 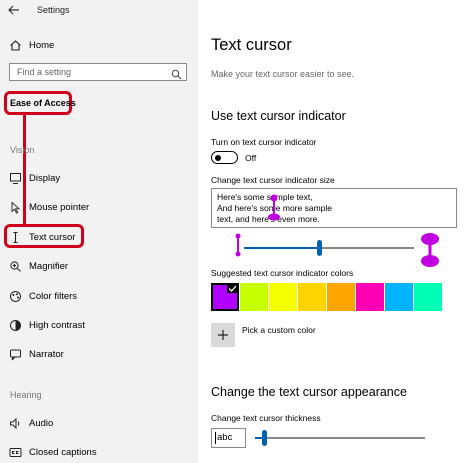 I want to click on small-indicator-icon, so click(x=238, y=245).